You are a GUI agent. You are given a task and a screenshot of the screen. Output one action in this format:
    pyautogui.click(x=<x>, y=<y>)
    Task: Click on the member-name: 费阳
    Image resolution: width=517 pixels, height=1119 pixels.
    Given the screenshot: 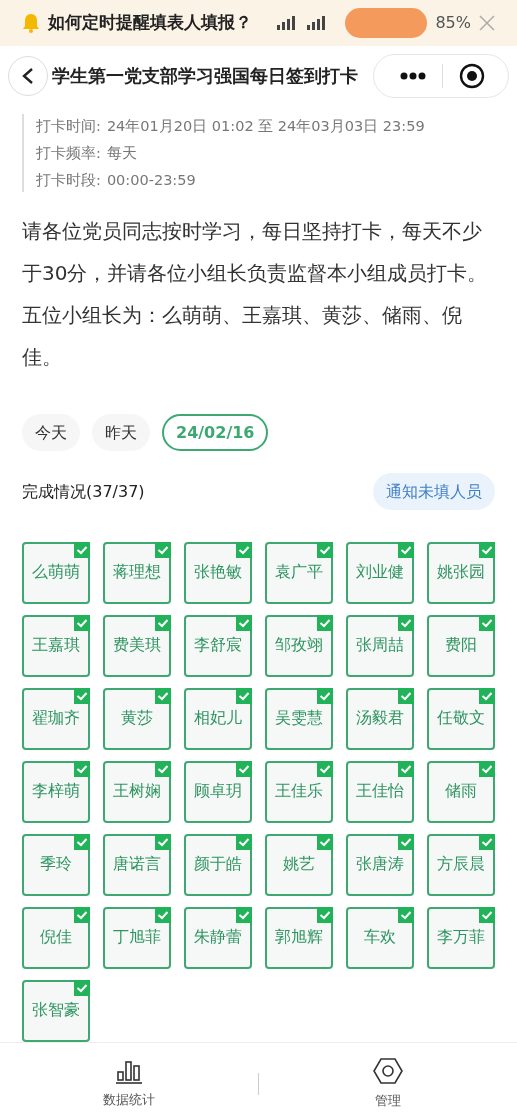 What is the action you would take?
    pyautogui.click(x=461, y=646)
    